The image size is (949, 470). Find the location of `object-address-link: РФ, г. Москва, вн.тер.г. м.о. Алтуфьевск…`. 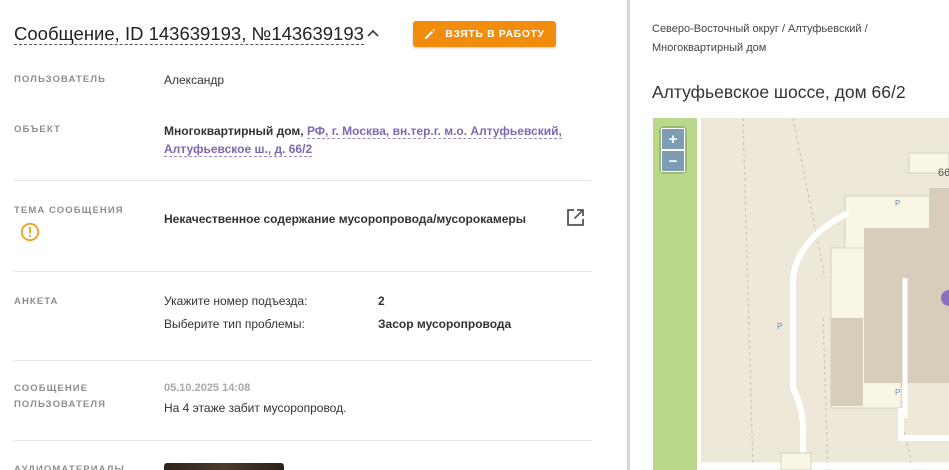

object-address-link: РФ, г. Москва, вн.тер.г. м.о. Алтуфьевск… is located at coordinates (434, 131).